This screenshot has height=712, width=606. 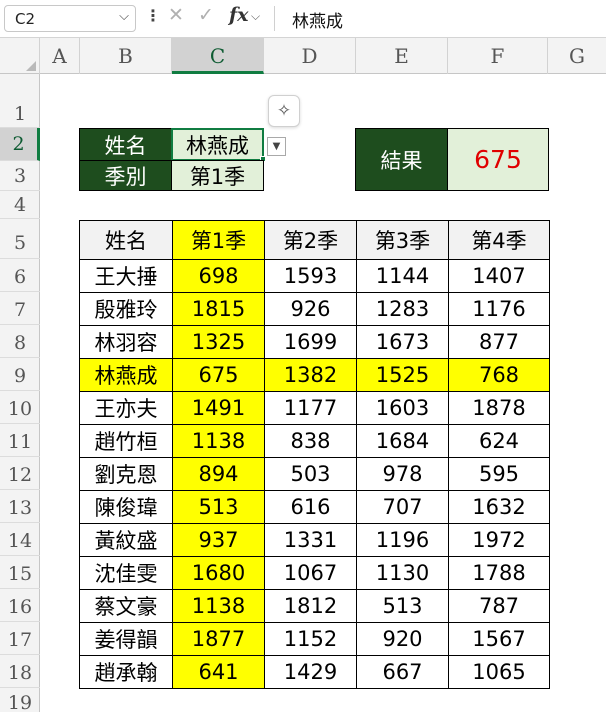 I want to click on table-cell: 1684, so click(x=402, y=441).